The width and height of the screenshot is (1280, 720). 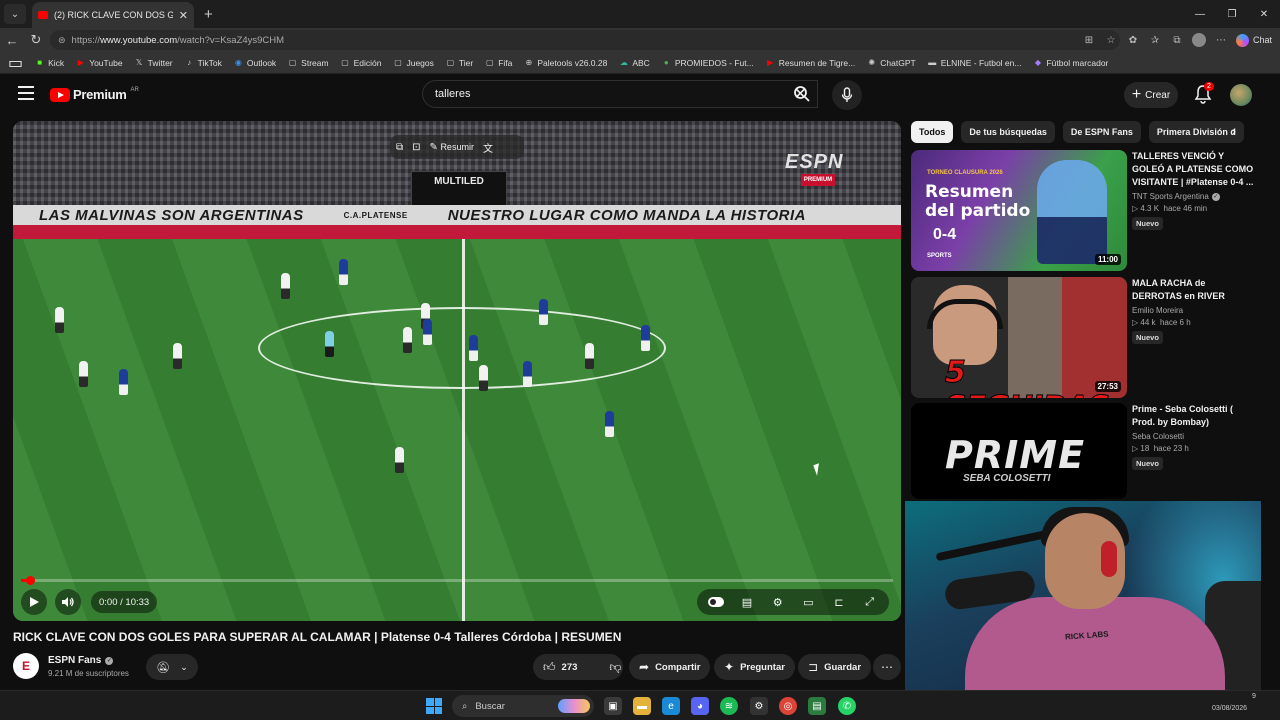 What do you see at coordinates (759, 706) in the screenshot?
I see `steam-icon: ⚙` at bounding box center [759, 706].